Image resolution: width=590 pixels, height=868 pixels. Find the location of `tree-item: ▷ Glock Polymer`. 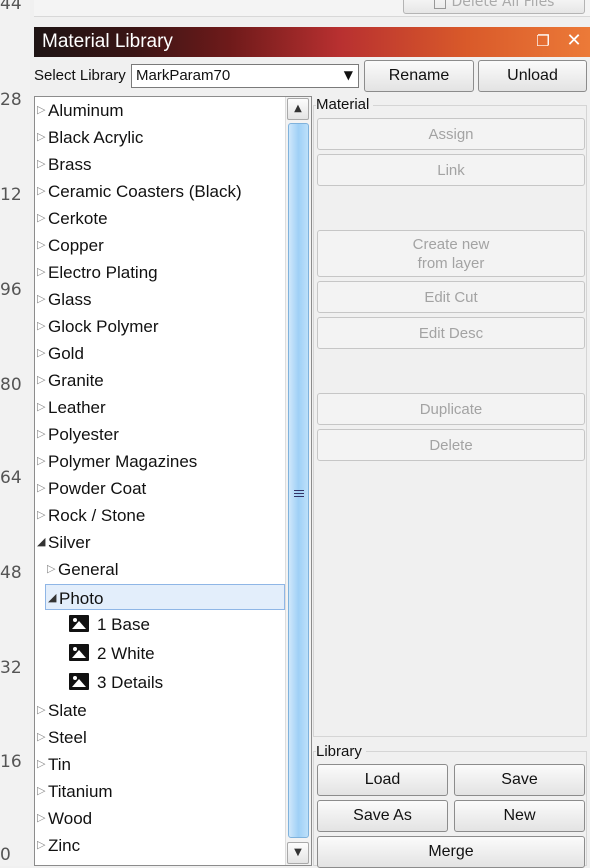

tree-item: ▷ Glock Polymer is located at coordinates (160, 326).